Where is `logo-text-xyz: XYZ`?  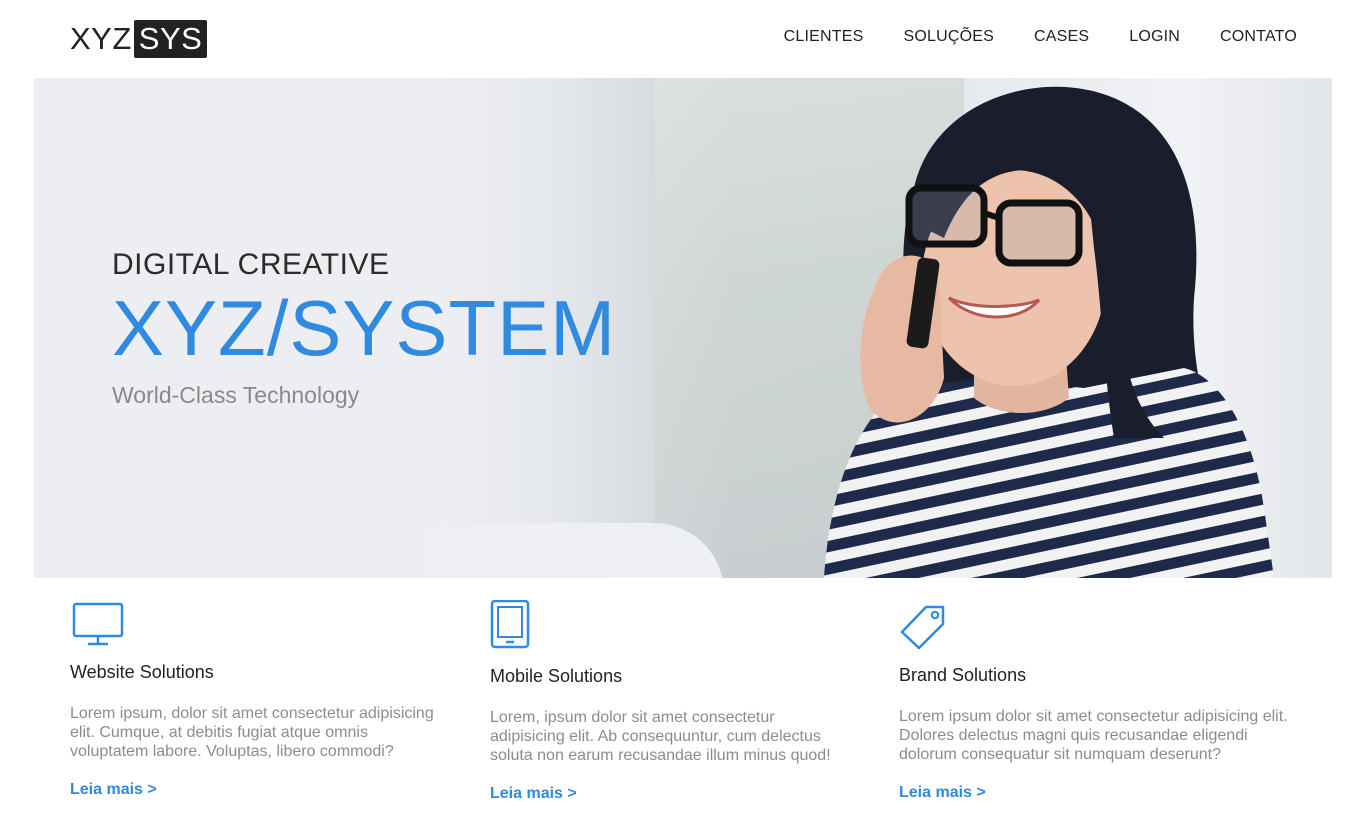 logo-text-xyz: XYZ is located at coordinates (101, 38).